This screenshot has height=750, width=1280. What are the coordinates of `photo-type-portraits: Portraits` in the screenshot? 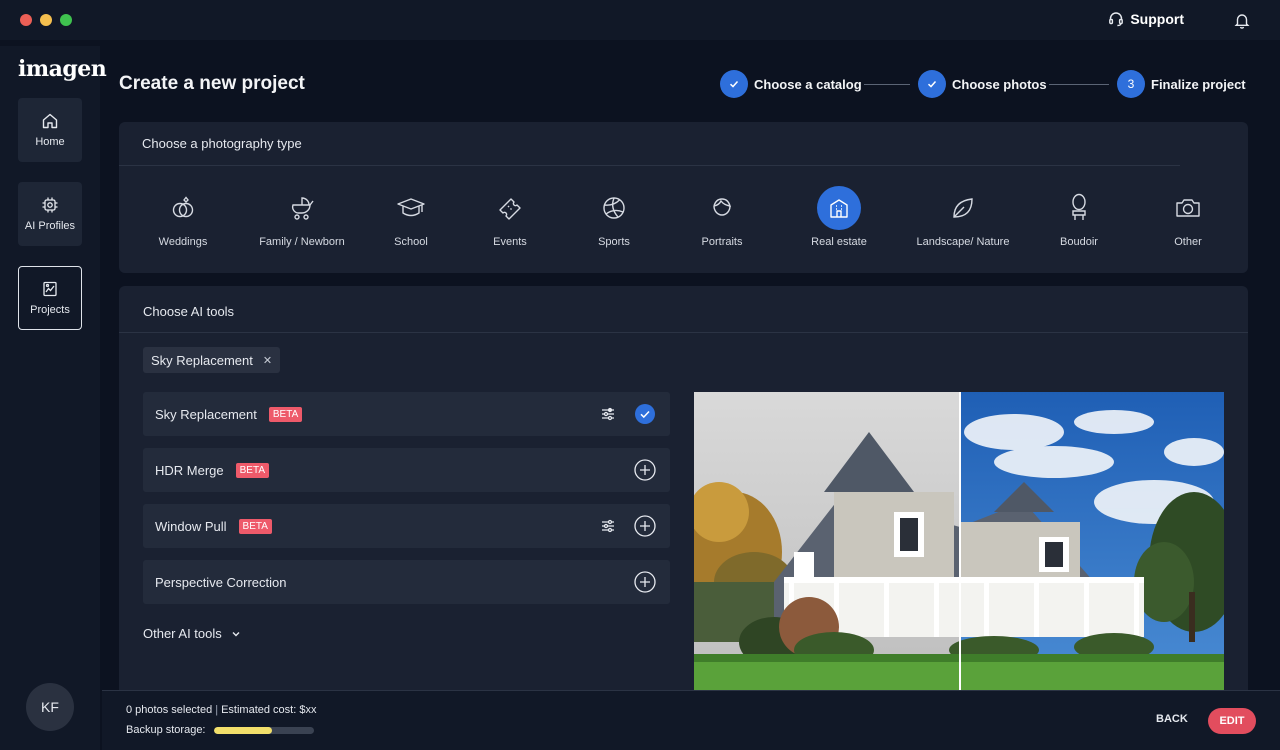 It's located at (722, 217).